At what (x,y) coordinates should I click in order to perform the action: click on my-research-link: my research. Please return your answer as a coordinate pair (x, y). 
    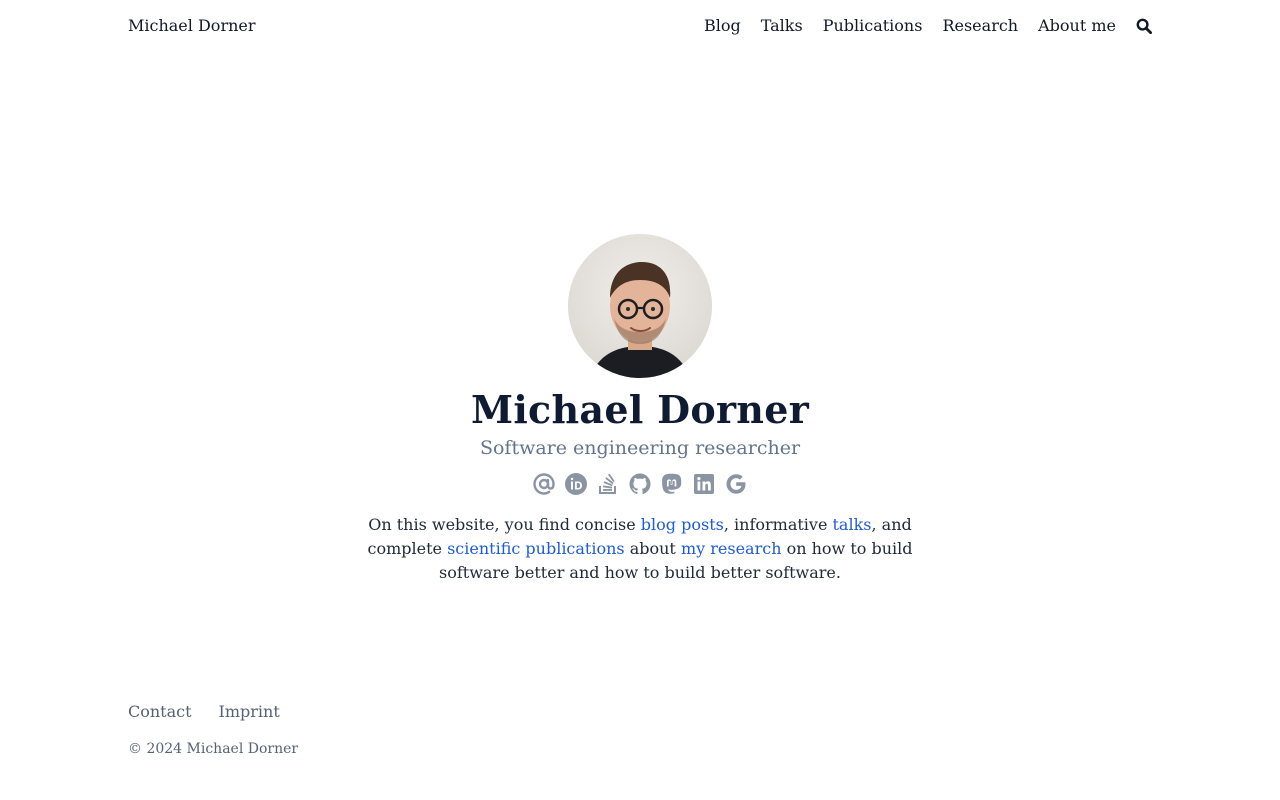
    Looking at the image, I should click on (731, 548).